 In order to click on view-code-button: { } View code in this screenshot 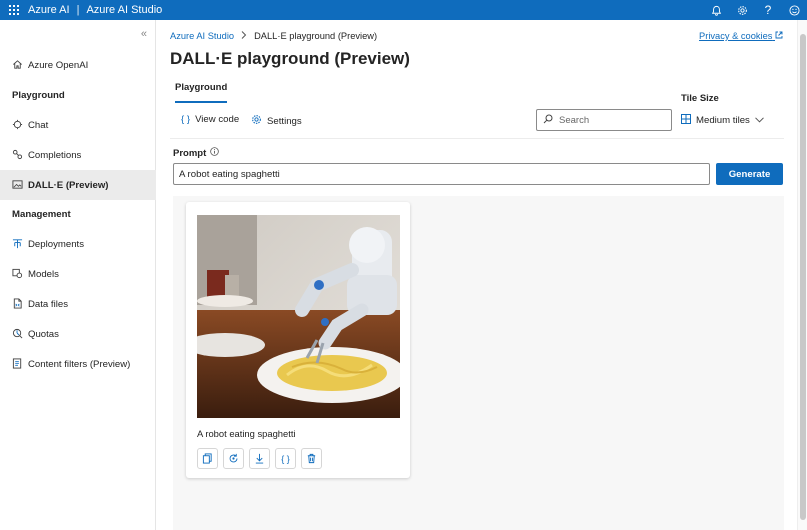, I will do `click(210, 119)`.